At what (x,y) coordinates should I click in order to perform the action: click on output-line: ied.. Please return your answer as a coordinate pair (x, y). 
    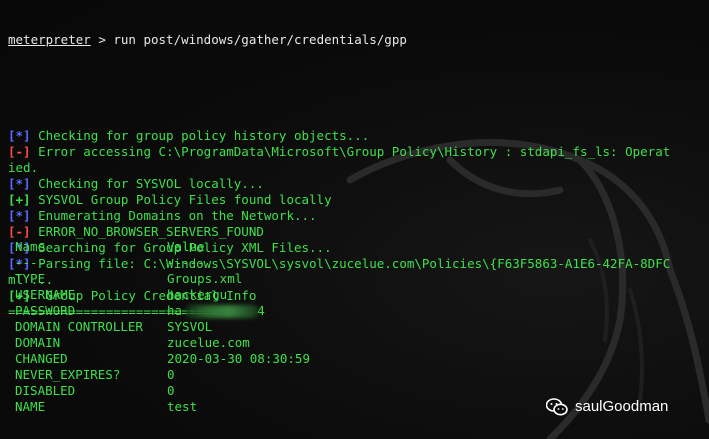
    Looking at the image, I should click on (339, 168).